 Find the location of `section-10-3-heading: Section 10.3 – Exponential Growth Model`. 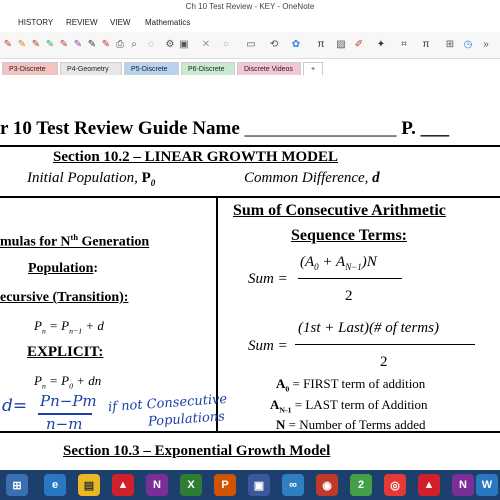

section-10-3-heading: Section 10.3 – Exponential Growth Model is located at coordinates (197, 451).